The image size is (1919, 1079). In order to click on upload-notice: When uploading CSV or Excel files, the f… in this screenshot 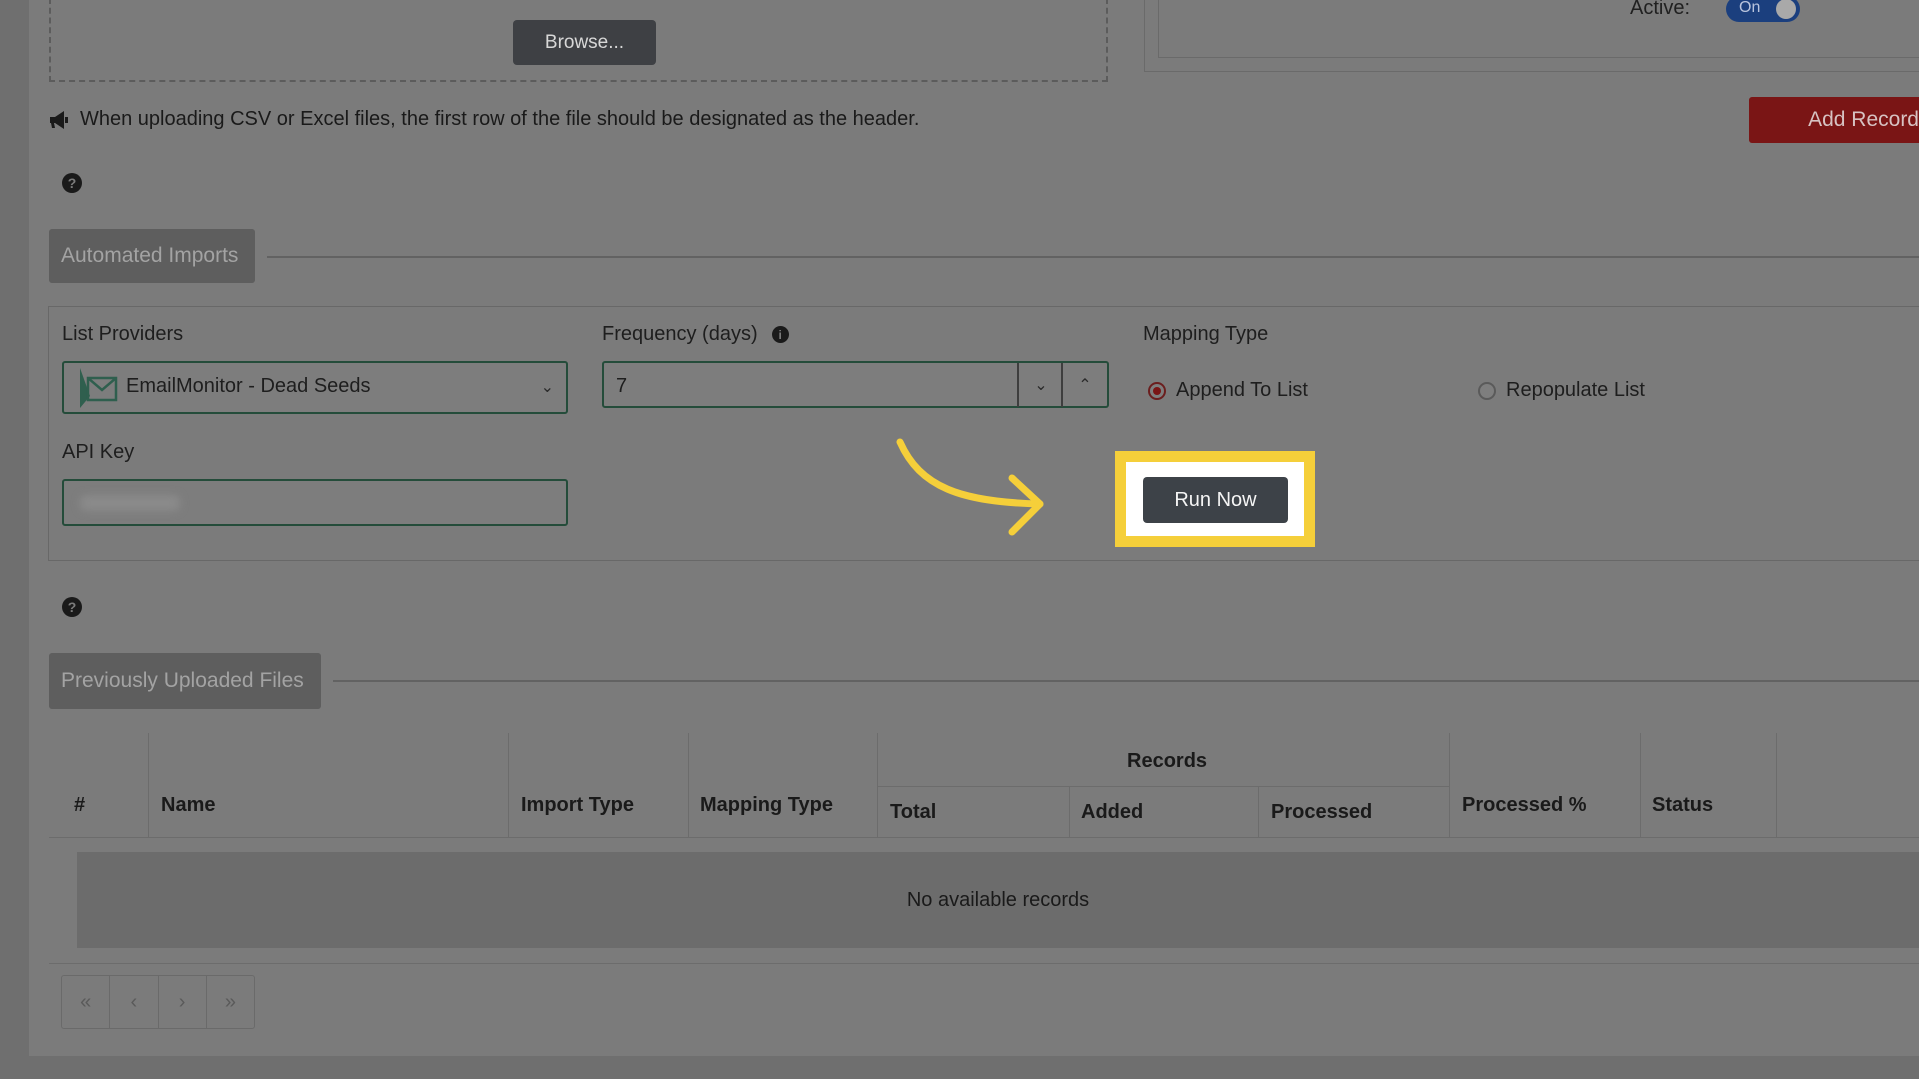, I will do `click(483, 119)`.